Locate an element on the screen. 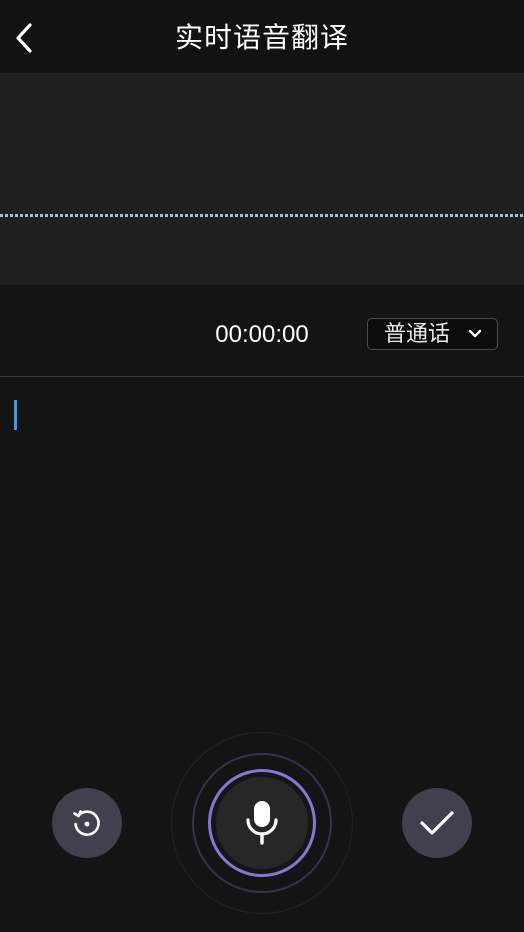 The image size is (524, 932). reset-button is located at coordinates (87, 823).